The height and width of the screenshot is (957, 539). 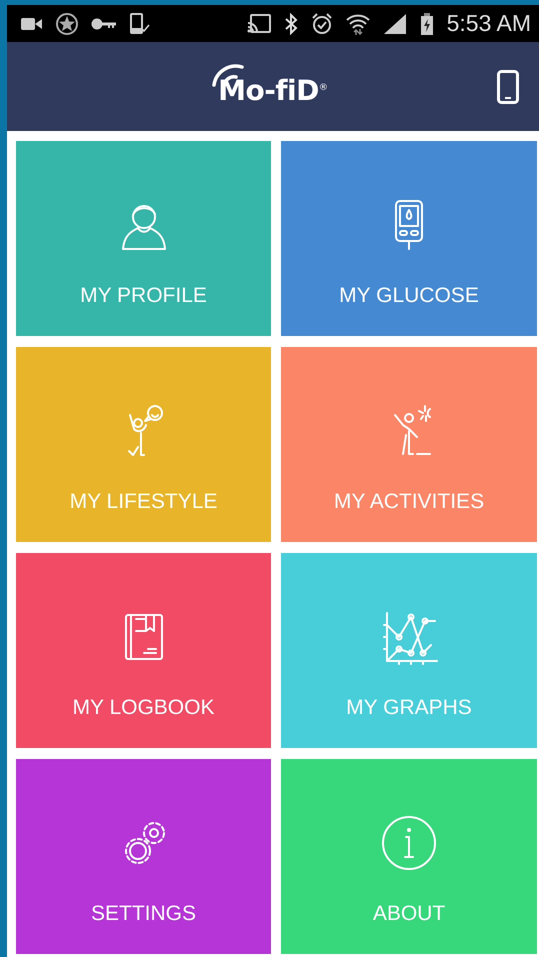 What do you see at coordinates (323, 87) in the screenshot?
I see `registered-mark: ®` at bounding box center [323, 87].